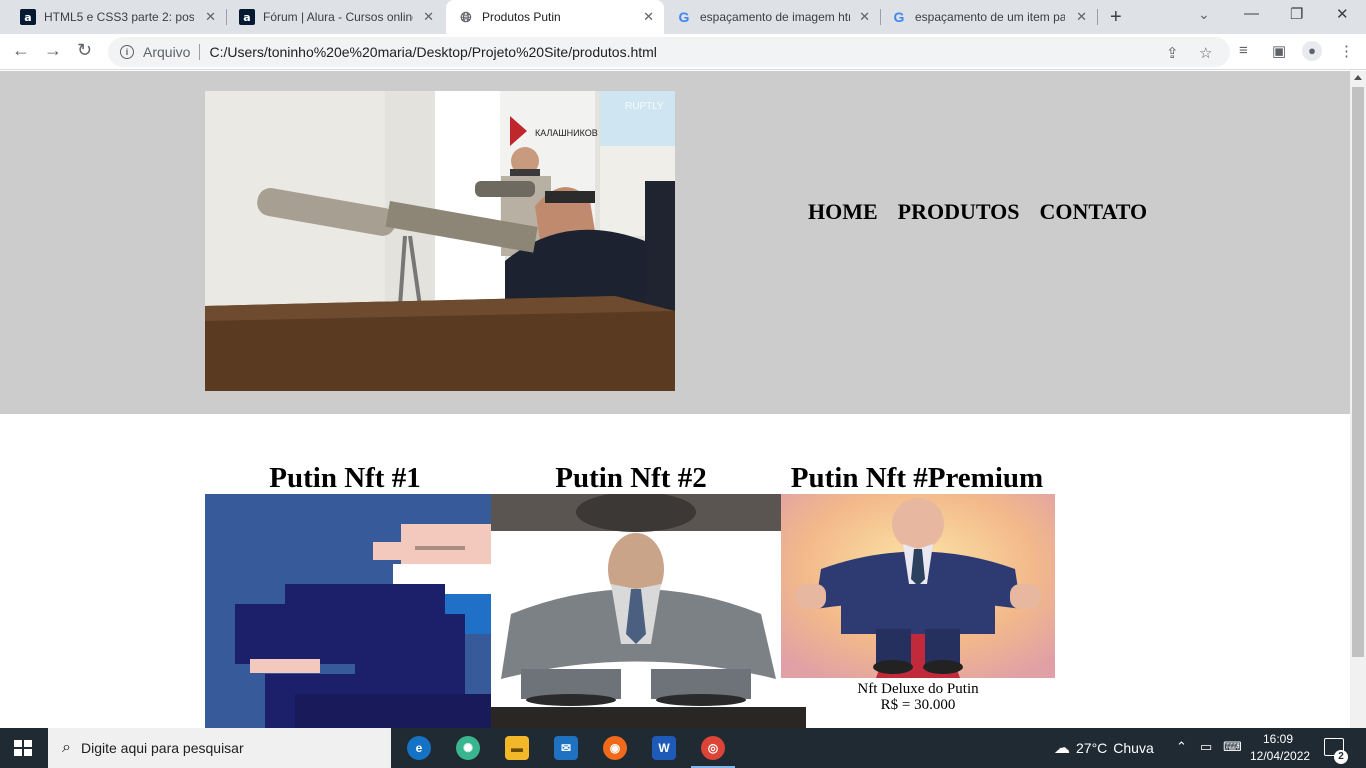  What do you see at coordinates (644, 106) in the screenshot?
I see `hero-watermark-text: RUPTLY` at bounding box center [644, 106].